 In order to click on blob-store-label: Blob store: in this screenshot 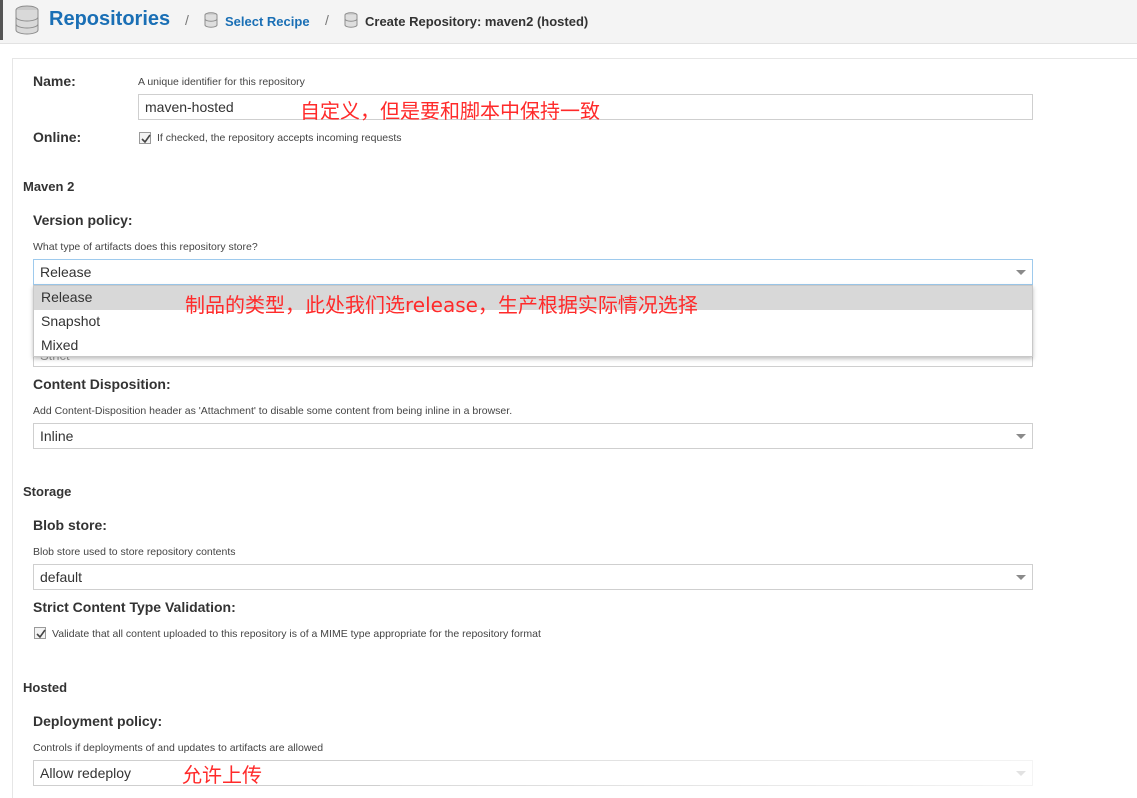, I will do `click(70, 525)`.